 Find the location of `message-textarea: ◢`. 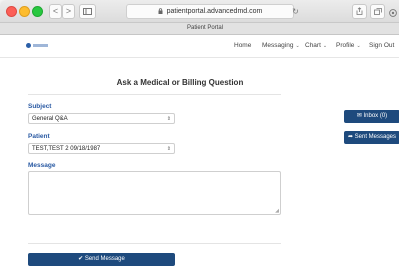

message-textarea: ◢ is located at coordinates (154, 193).